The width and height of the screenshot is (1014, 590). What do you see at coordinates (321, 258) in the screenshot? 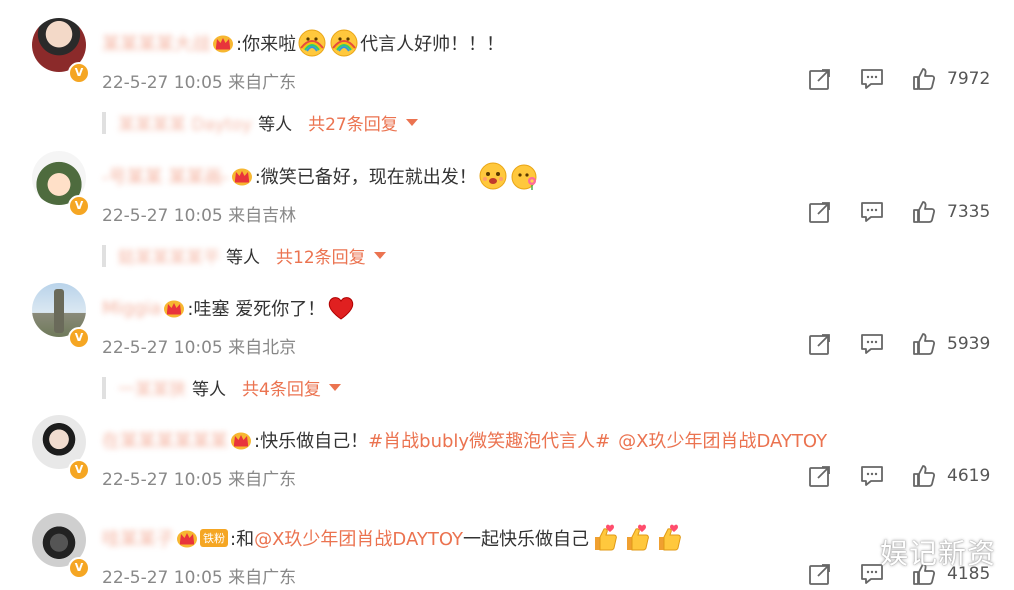
I see `view-replies-label: 共12条回复` at bounding box center [321, 258].